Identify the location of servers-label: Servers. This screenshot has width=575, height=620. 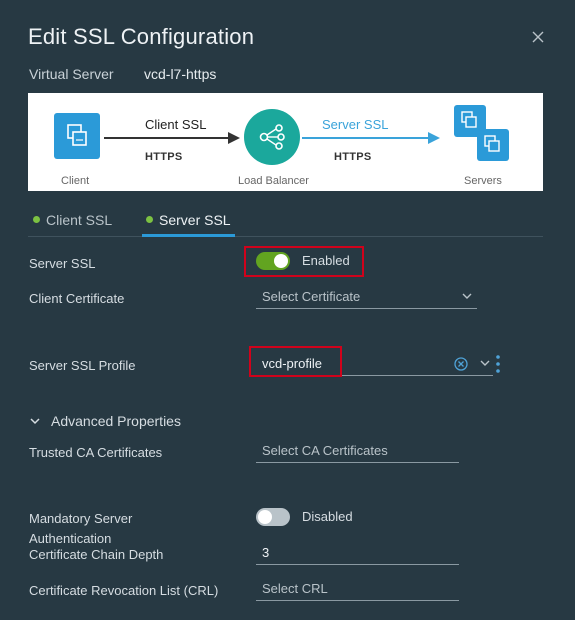
(483, 181).